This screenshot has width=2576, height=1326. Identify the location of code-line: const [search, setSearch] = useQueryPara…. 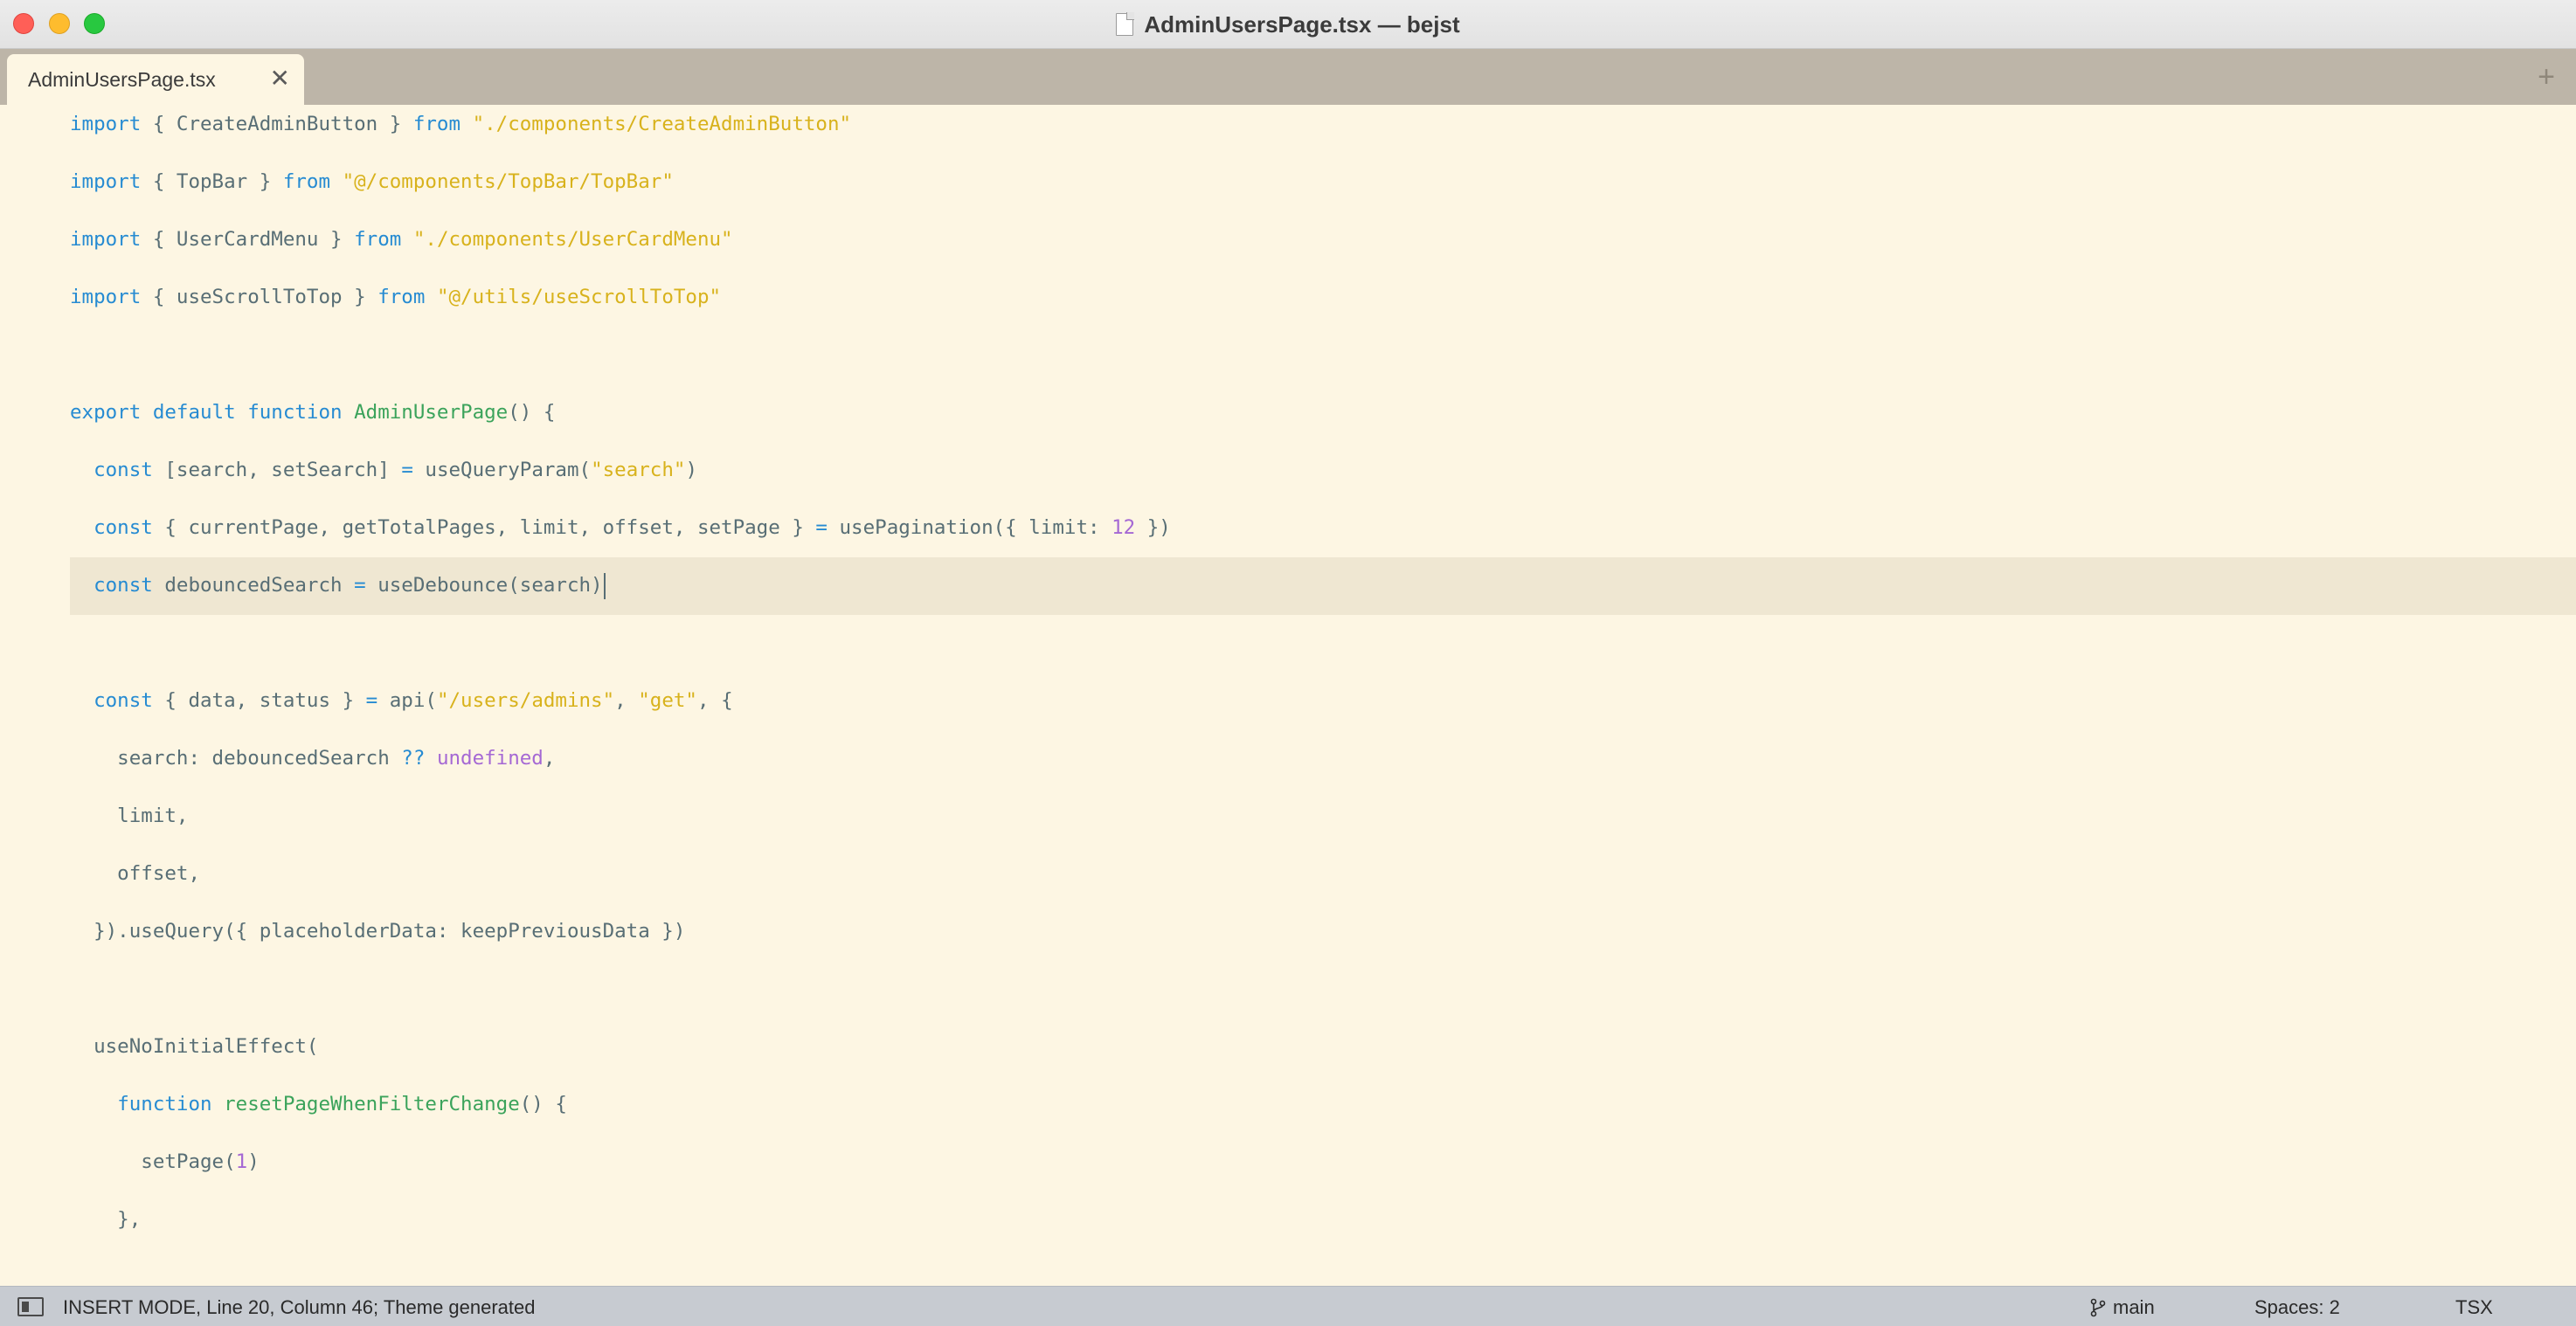
(383, 470).